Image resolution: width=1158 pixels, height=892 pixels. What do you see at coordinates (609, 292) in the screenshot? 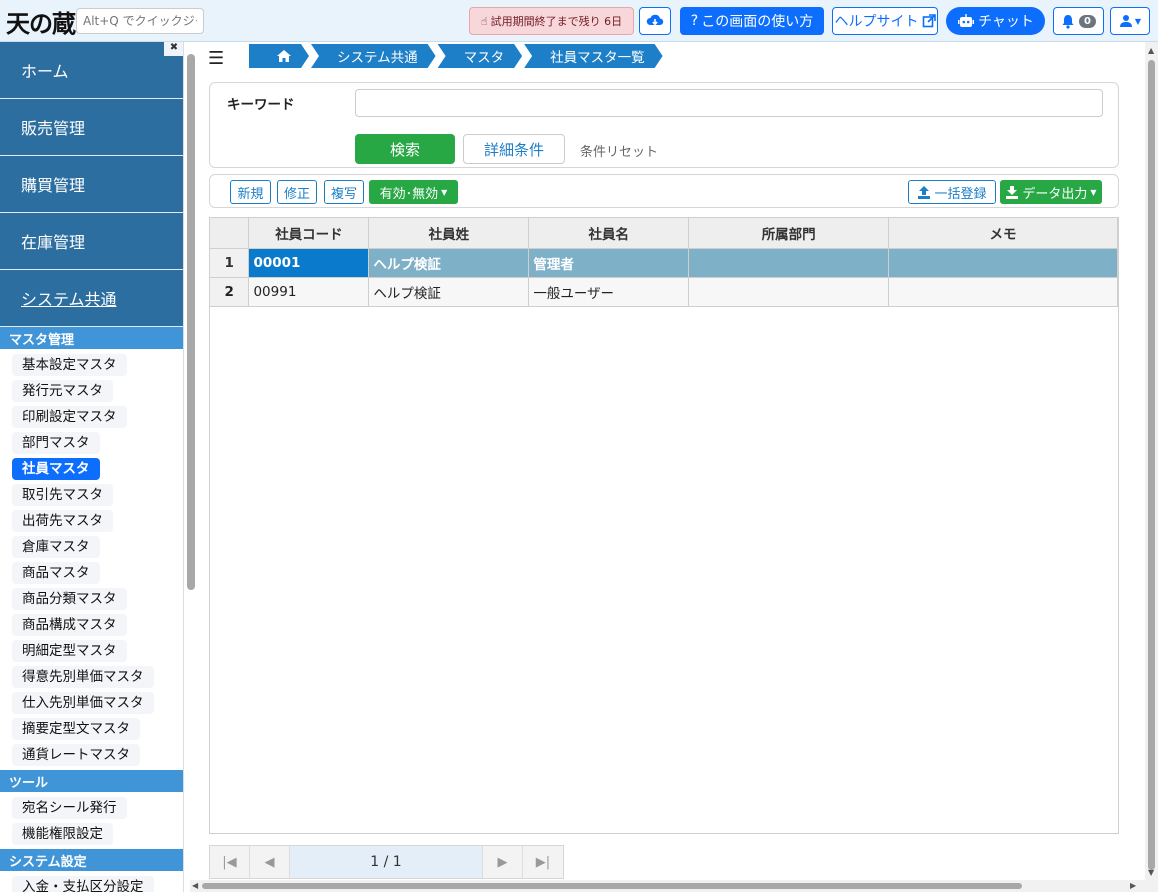
I see `cell-first-name: 一般ユーザー` at bounding box center [609, 292].